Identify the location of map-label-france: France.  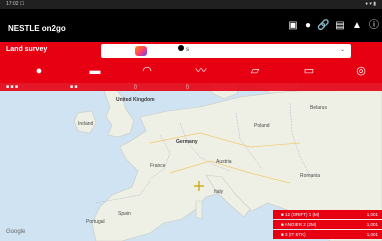
(158, 166).